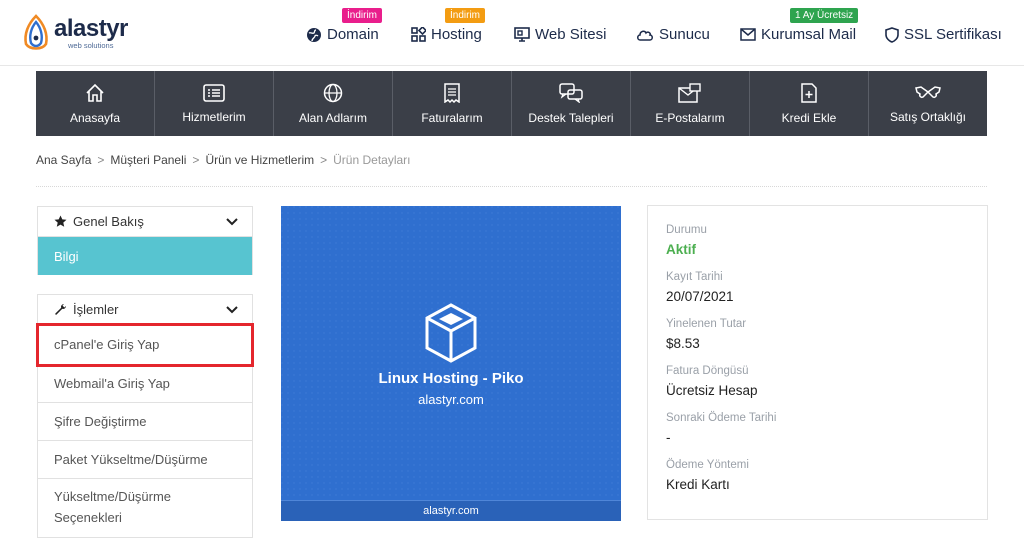  What do you see at coordinates (145, 222) in the screenshot?
I see `overview-panel-header: Genel Bakış` at bounding box center [145, 222].